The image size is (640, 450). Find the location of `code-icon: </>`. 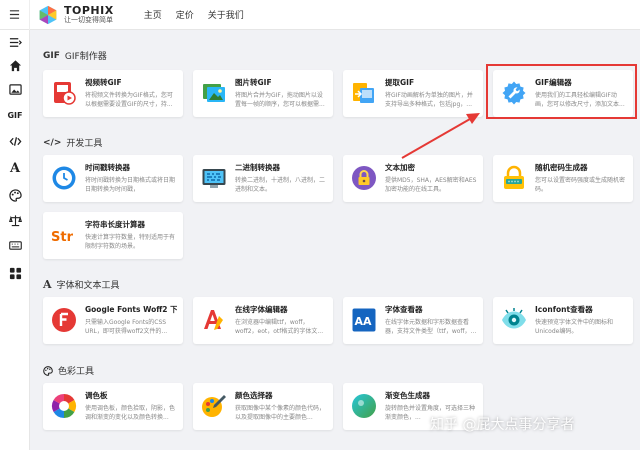

code-icon: </> is located at coordinates (52, 142).